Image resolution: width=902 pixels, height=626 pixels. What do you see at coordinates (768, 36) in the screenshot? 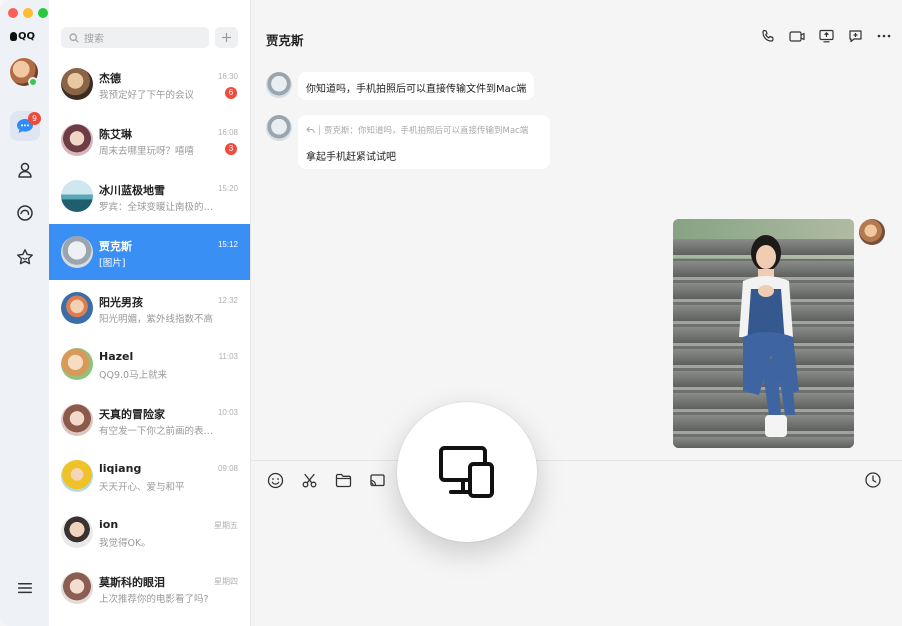
I see `voice-call-button` at bounding box center [768, 36].